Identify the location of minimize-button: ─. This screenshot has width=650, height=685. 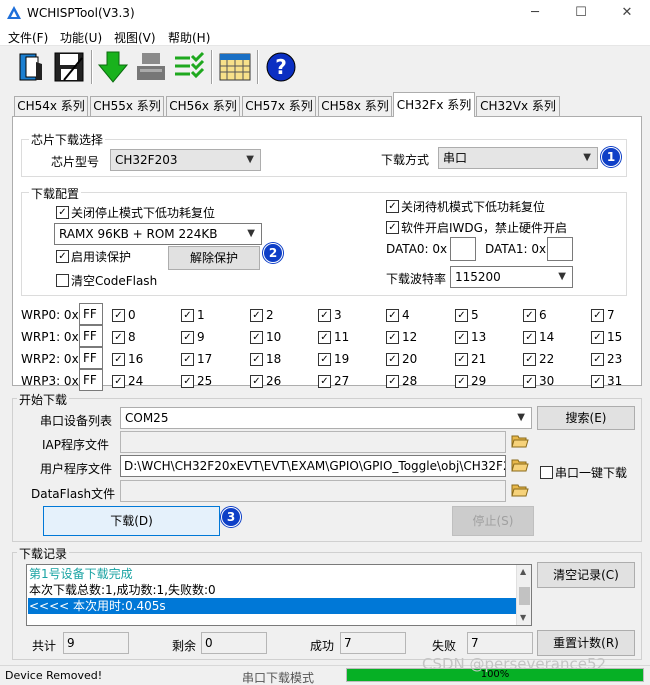
(535, 13).